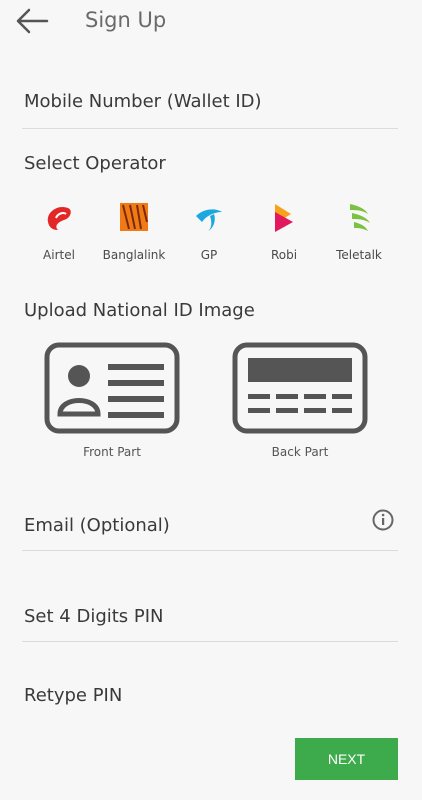  Describe the element at coordinates (112, 452) in the screenshot. I see `front-part-label: Front Part` at that location.